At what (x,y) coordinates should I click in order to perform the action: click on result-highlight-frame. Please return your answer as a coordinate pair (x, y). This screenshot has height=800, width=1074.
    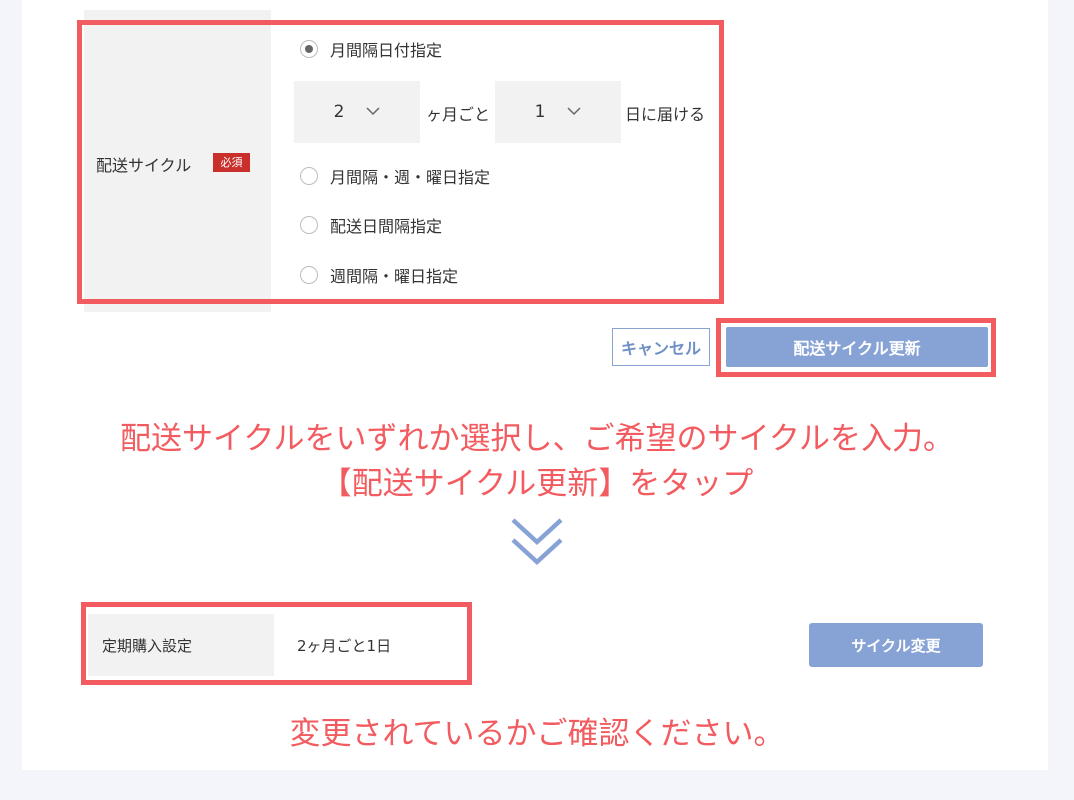
    Looking at the image, I should click on (276, 643).